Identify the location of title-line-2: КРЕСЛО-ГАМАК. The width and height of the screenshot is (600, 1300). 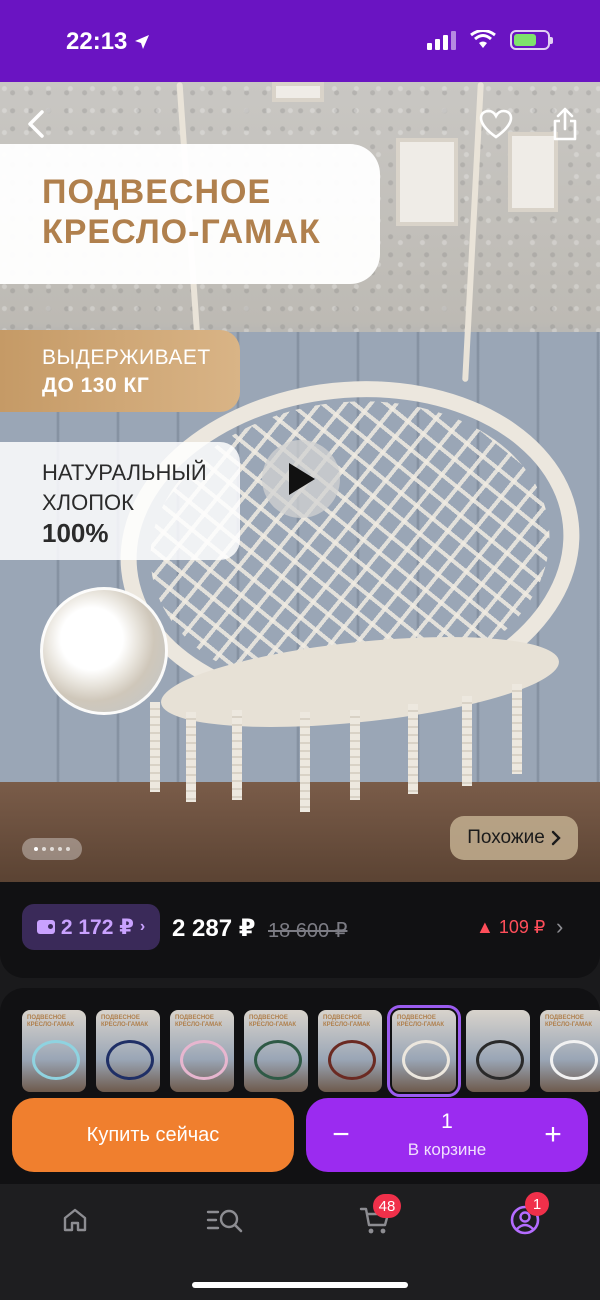
(181, 232).